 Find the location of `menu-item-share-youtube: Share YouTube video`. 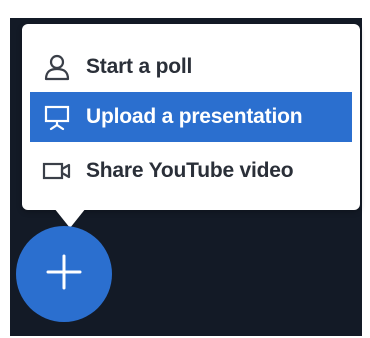

menu-item-share-youtube: Share YouTube video is located at coordinates (191, 171).